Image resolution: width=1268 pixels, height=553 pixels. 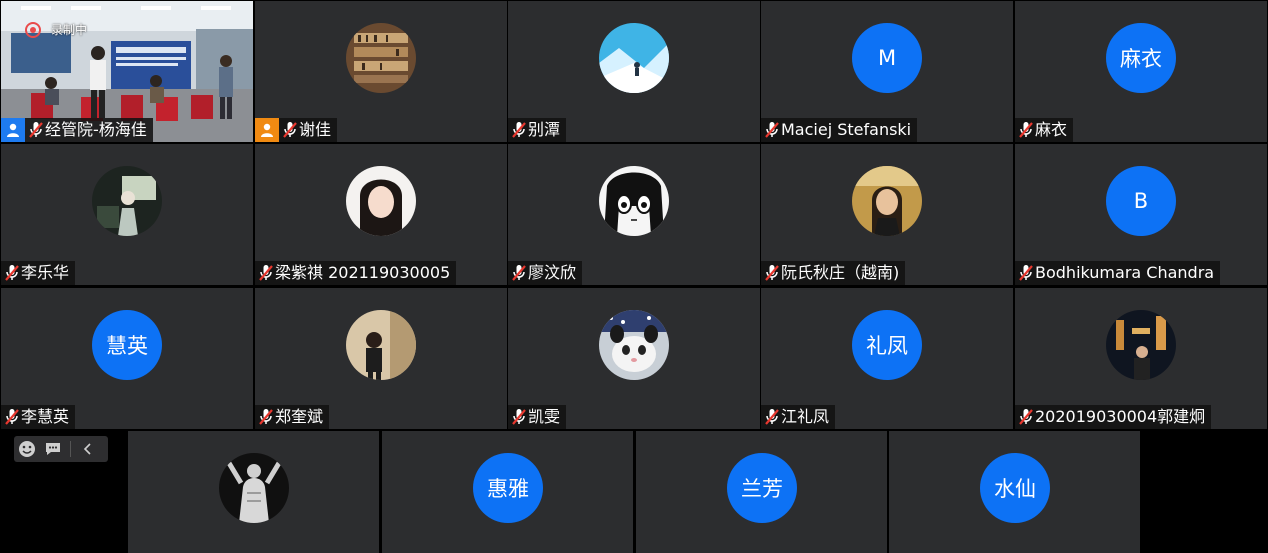 I want to click on participant-namebar: Maciej Stefanski, so click(x=839, y=130).